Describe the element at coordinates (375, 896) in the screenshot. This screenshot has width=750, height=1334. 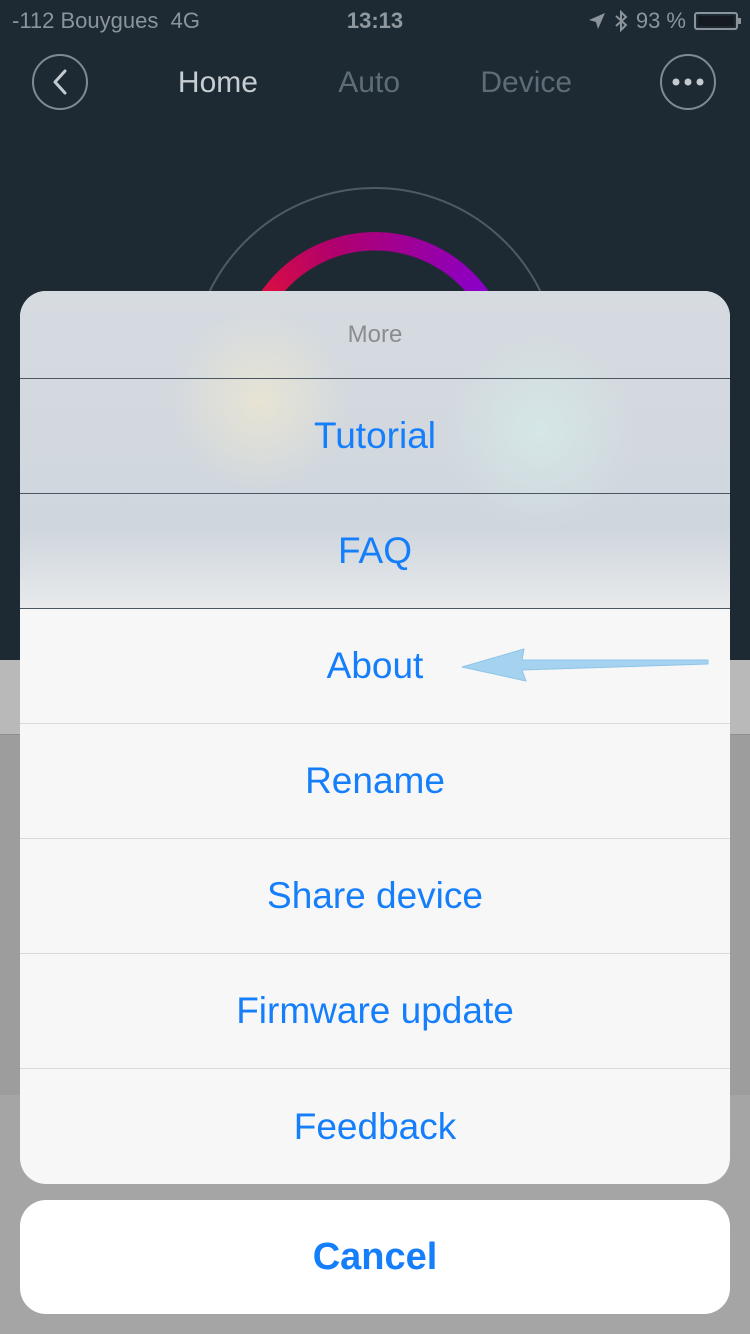
I see `menu-item-share-device: Share device` at that location.